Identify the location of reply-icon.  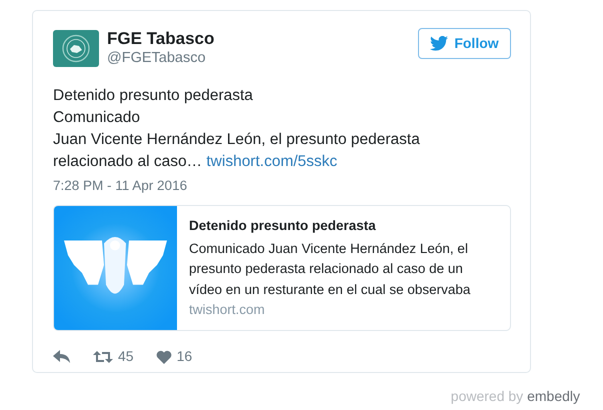
(62, 357).